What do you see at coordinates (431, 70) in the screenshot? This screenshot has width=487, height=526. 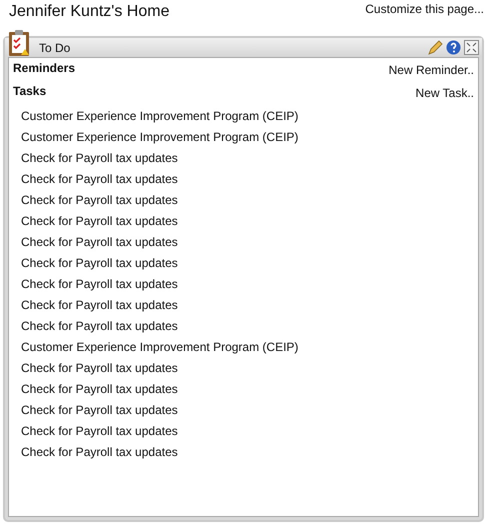 I see `new-reminder-link: New Reminder..` at bounding box center [431, 70].